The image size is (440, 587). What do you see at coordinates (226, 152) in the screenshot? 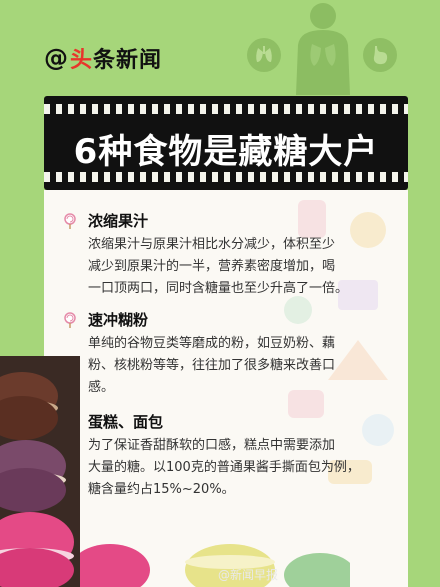
I see `page-title: 6种食物是藏糖大户` at bounding box center [226, 152].